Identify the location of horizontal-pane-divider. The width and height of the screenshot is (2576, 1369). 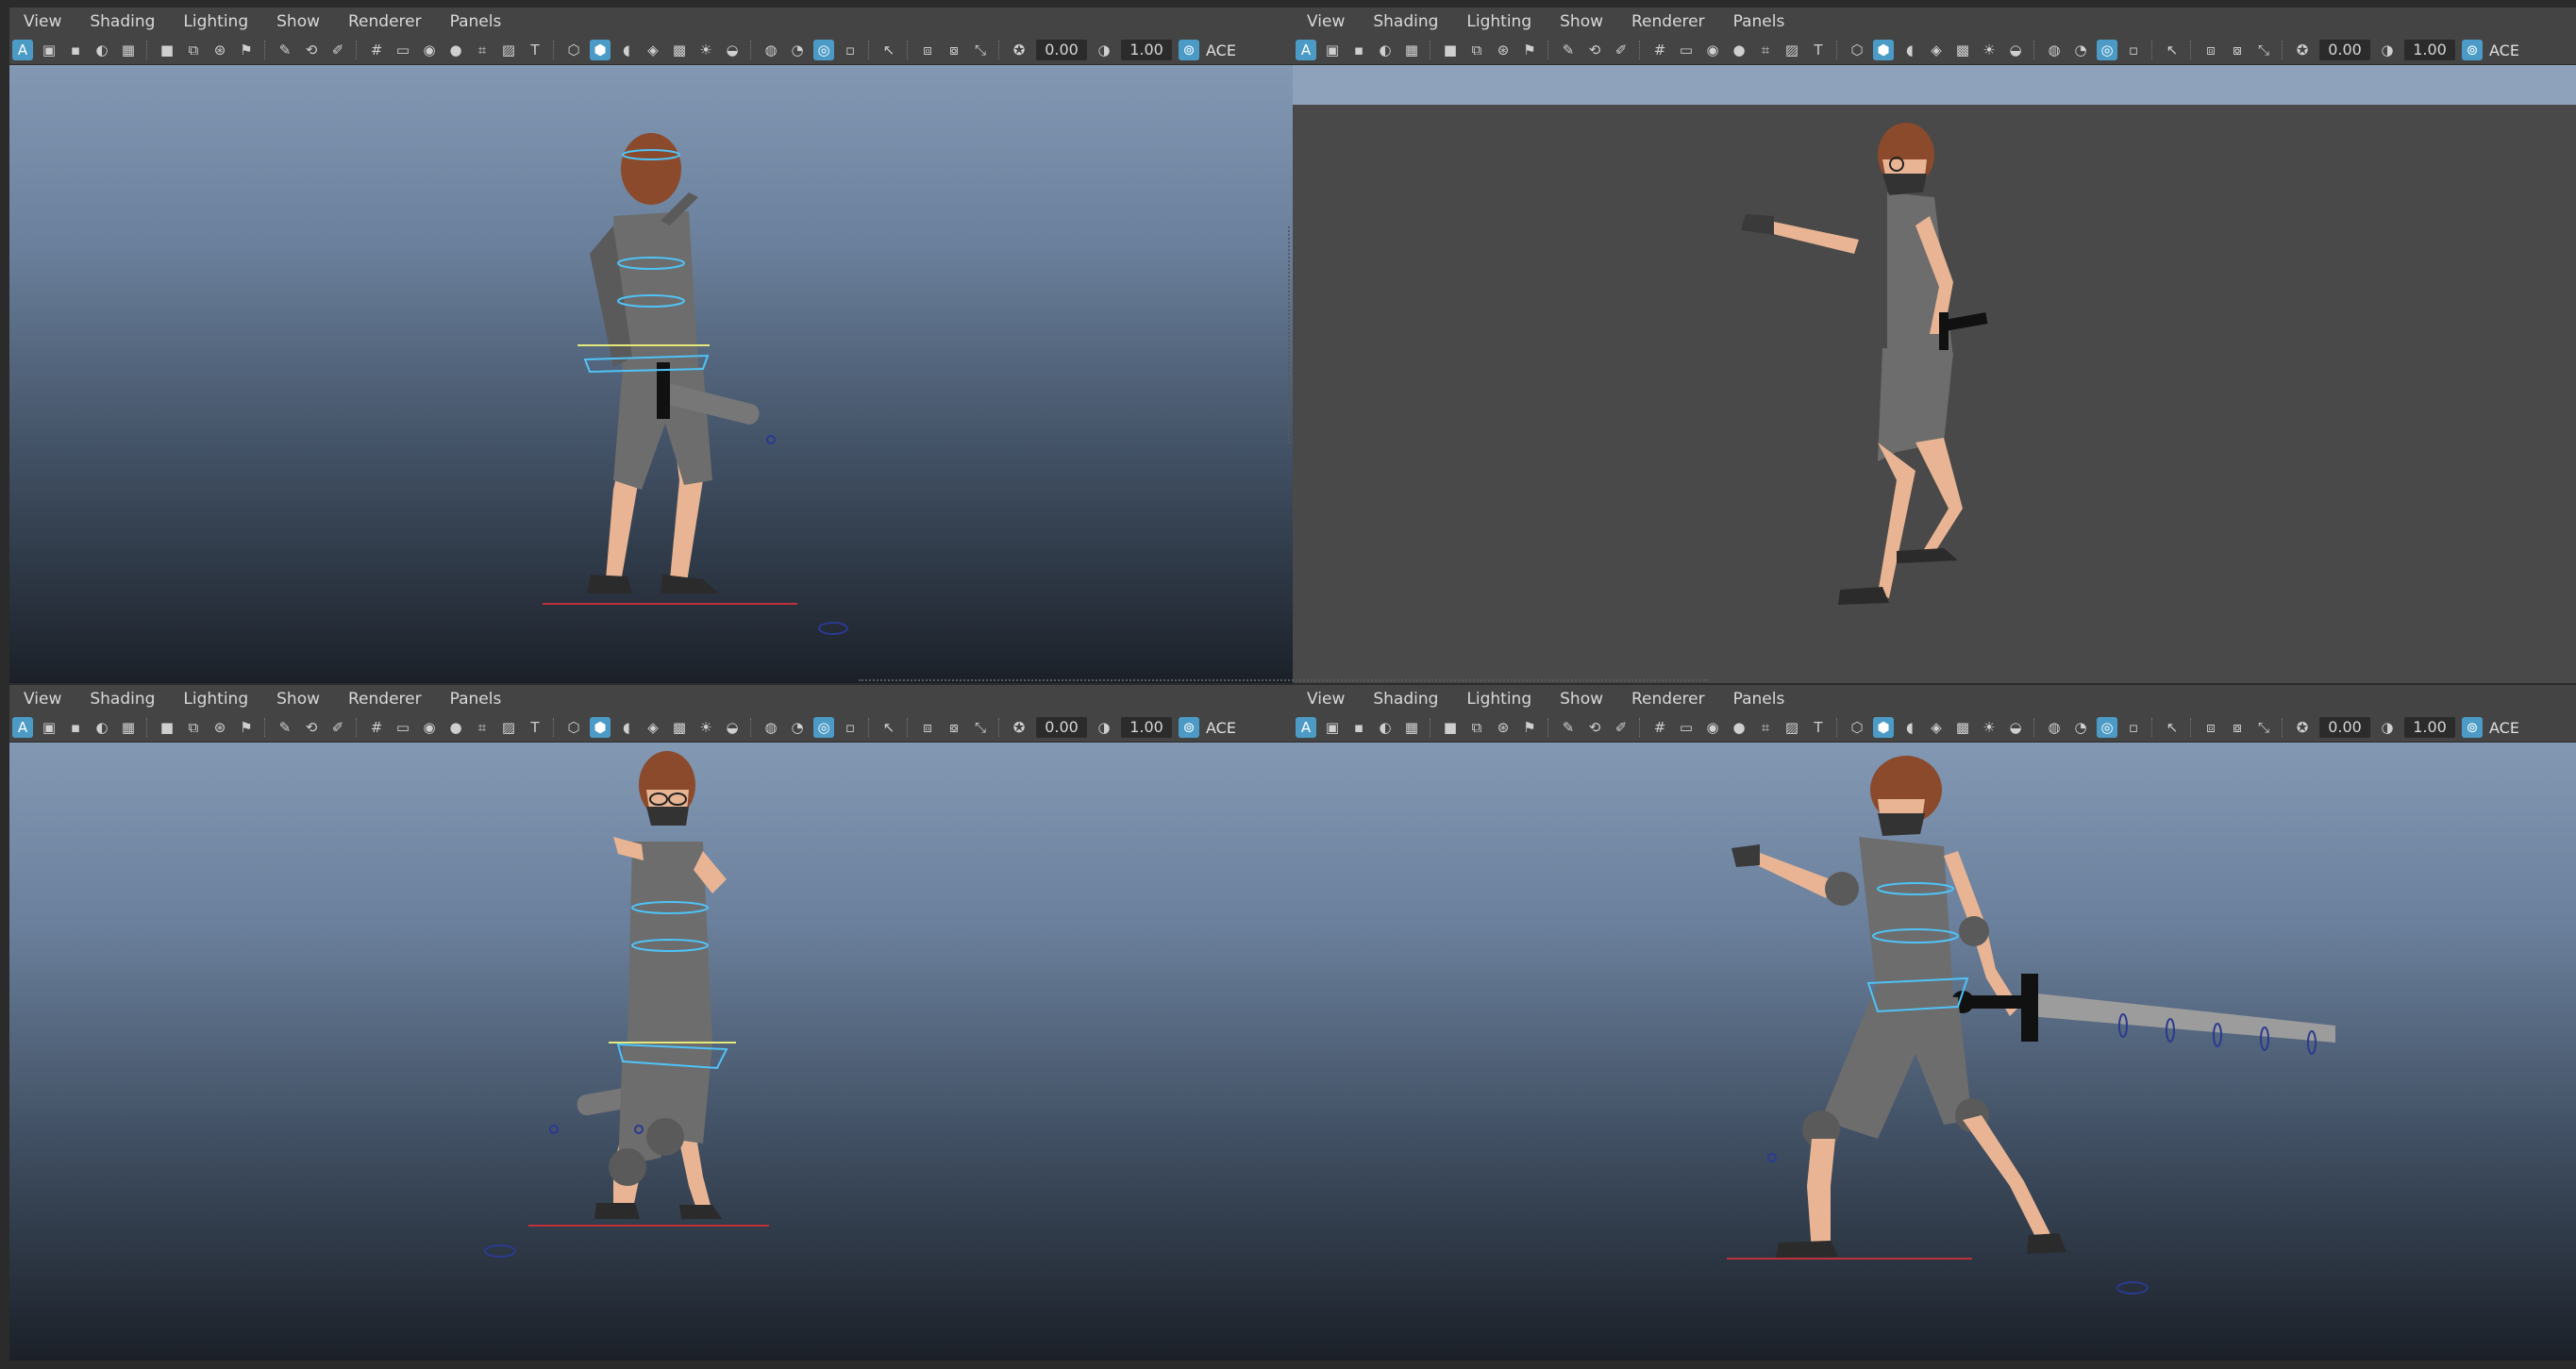
(1283, 680).